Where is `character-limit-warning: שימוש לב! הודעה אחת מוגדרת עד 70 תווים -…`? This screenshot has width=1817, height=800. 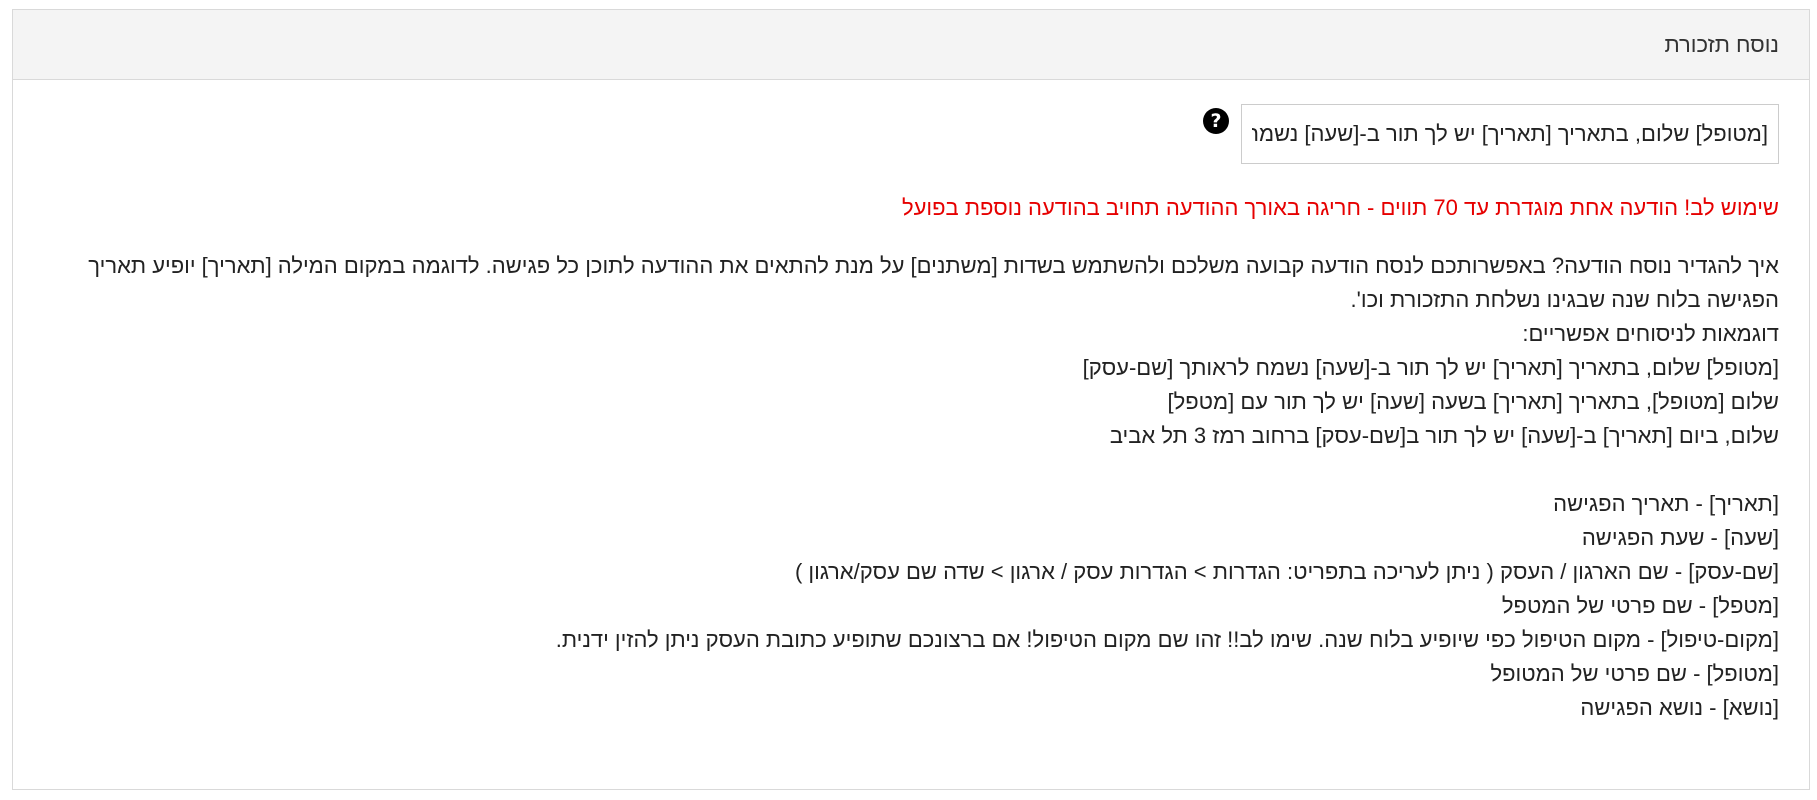 character-limit-warning: שימוש לב! הודעה אחת מוגדרת עד 70 תווים -… is located at coordinates (1340, 207).